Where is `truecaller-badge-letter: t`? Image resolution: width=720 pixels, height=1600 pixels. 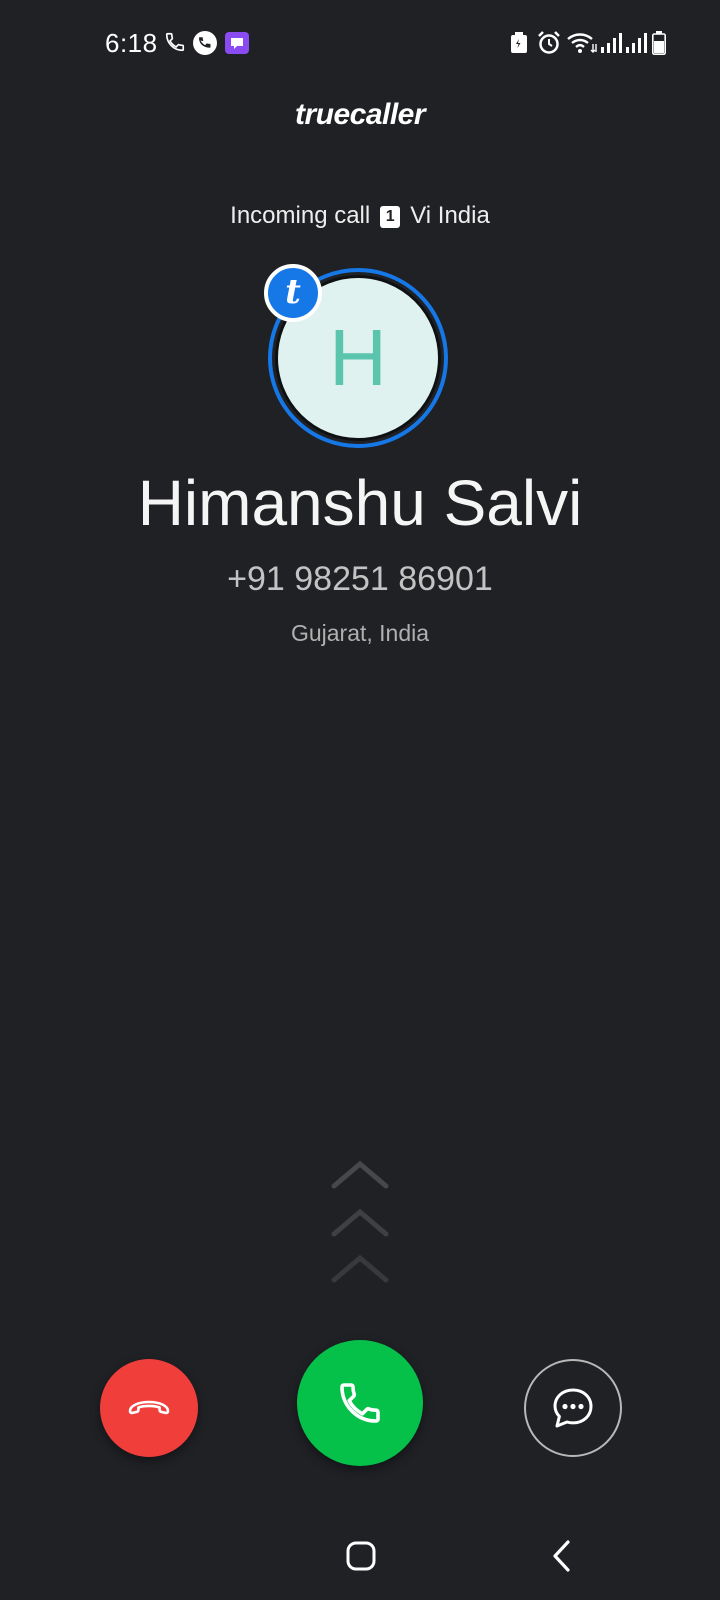 truecaller-badge-letter: t is located at coordinates (293, 292).